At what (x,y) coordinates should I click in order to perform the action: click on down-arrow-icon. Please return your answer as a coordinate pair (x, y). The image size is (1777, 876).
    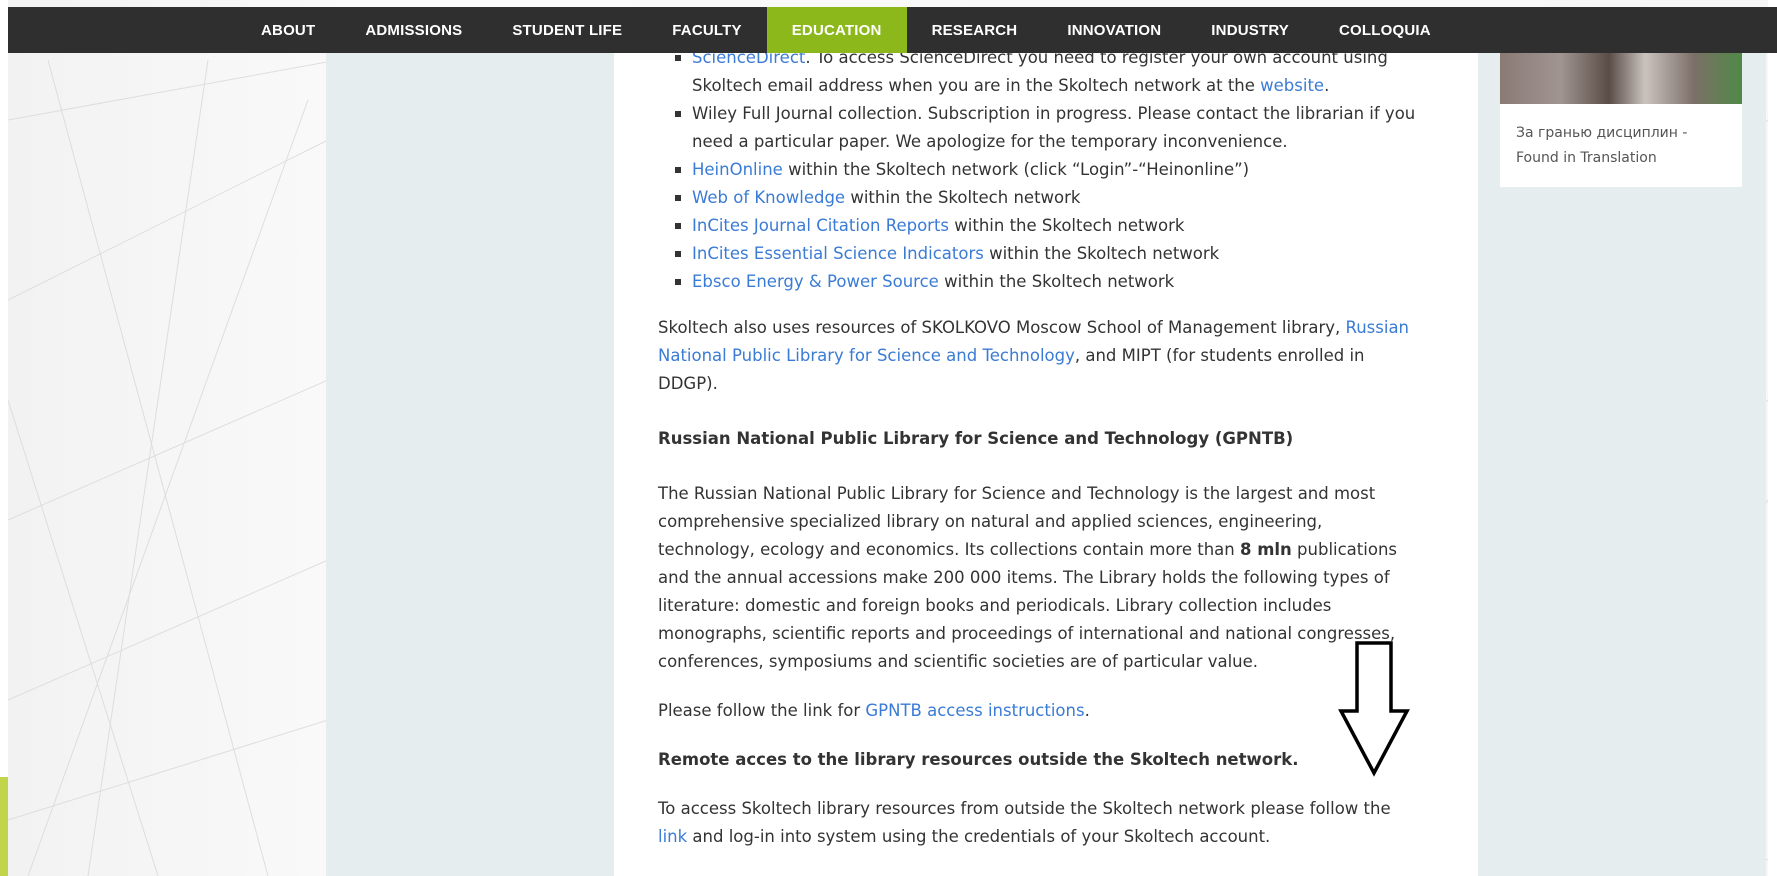
    Looking at the image, I should click on (1374, 709).